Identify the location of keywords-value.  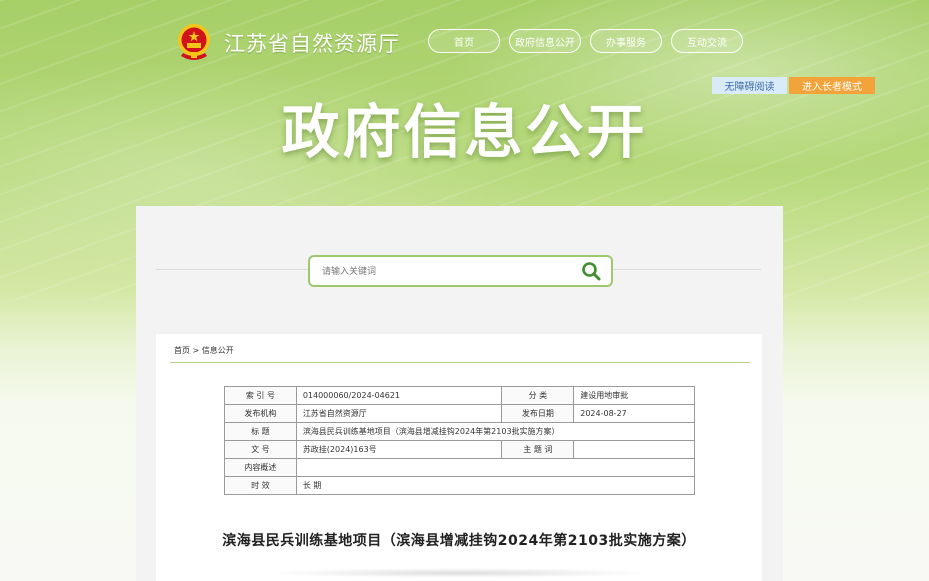
(634, 449).